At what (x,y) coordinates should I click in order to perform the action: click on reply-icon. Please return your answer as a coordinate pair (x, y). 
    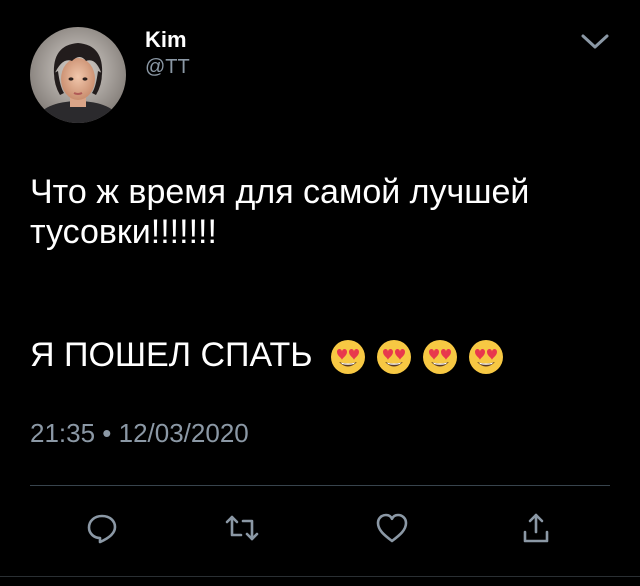
    Looking at the image, I should click on (102, 529).